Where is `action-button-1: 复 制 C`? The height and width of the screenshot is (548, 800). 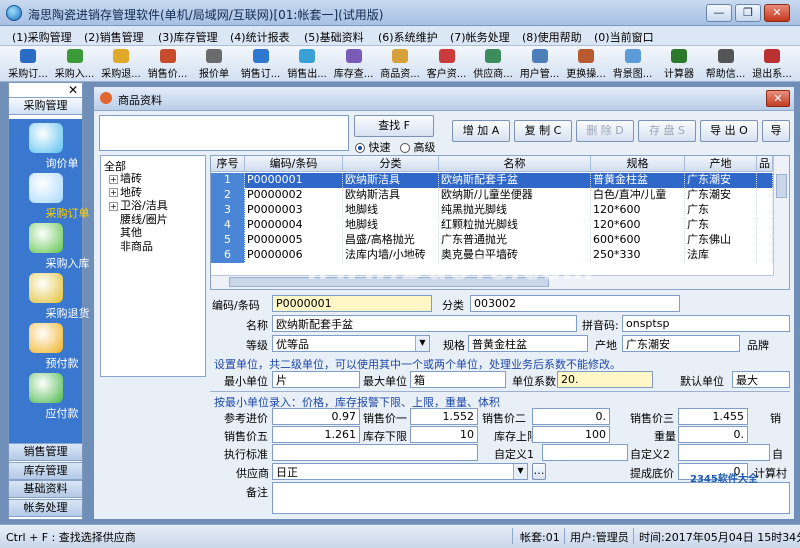 action-button-1: 复 制 C is located at coordinates (543, 131).